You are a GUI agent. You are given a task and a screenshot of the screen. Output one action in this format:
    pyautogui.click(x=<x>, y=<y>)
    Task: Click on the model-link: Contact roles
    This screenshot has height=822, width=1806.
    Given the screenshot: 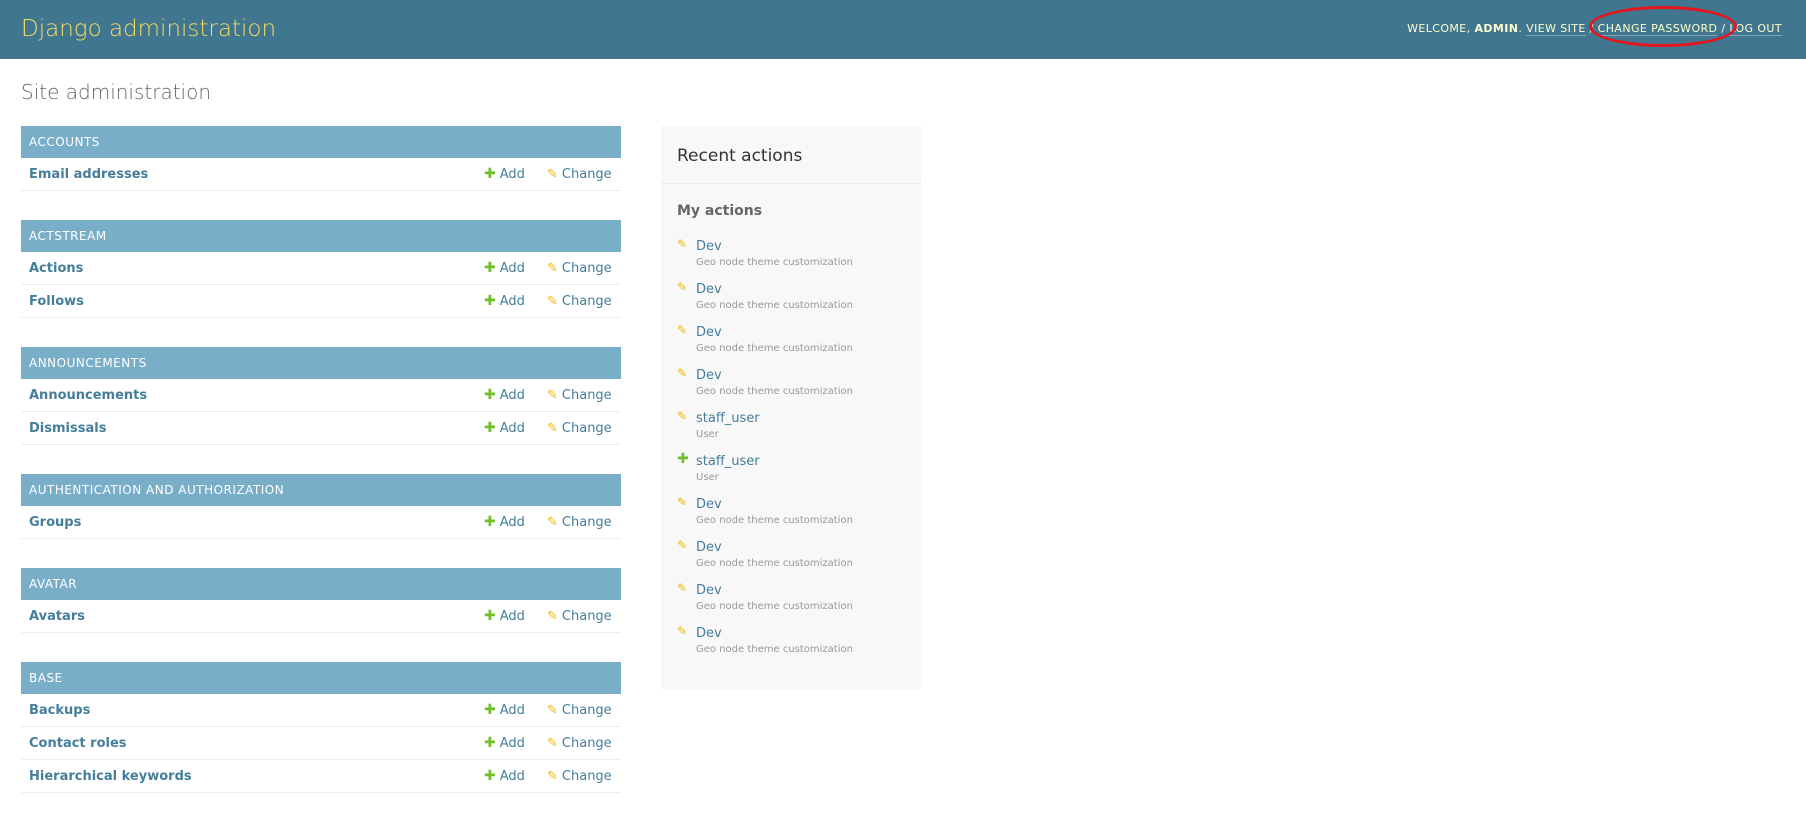 What is the action you would take?
    pyautogui.click(x=78, y=743)
    